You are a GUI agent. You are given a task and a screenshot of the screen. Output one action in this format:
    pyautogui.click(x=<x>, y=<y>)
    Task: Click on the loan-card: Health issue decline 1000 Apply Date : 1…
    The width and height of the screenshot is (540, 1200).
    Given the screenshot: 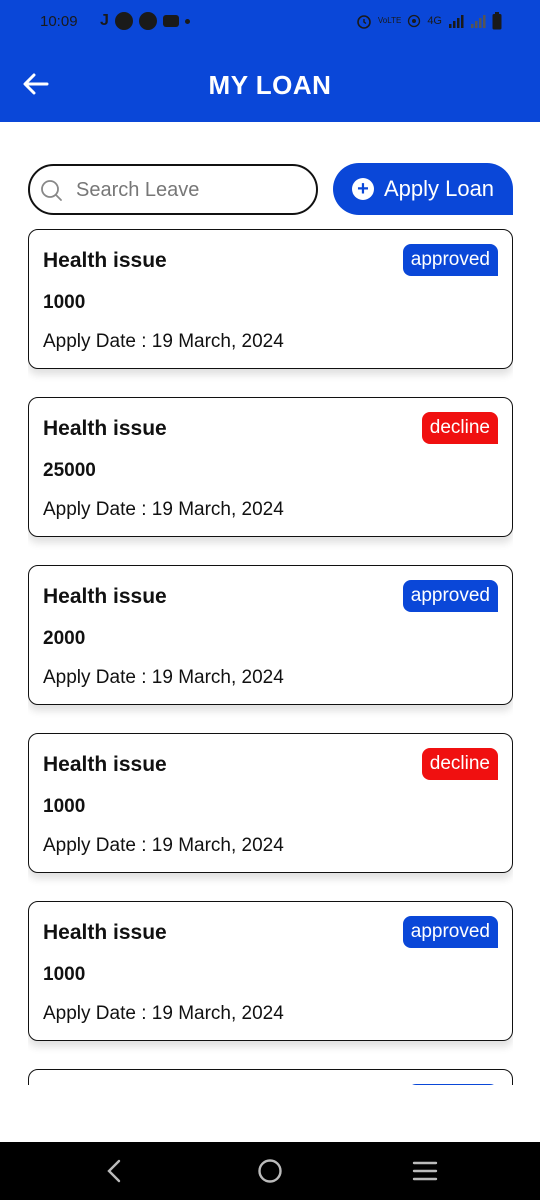 What is the action you would take?
    pyautogui.click(x=270, y=803)
    